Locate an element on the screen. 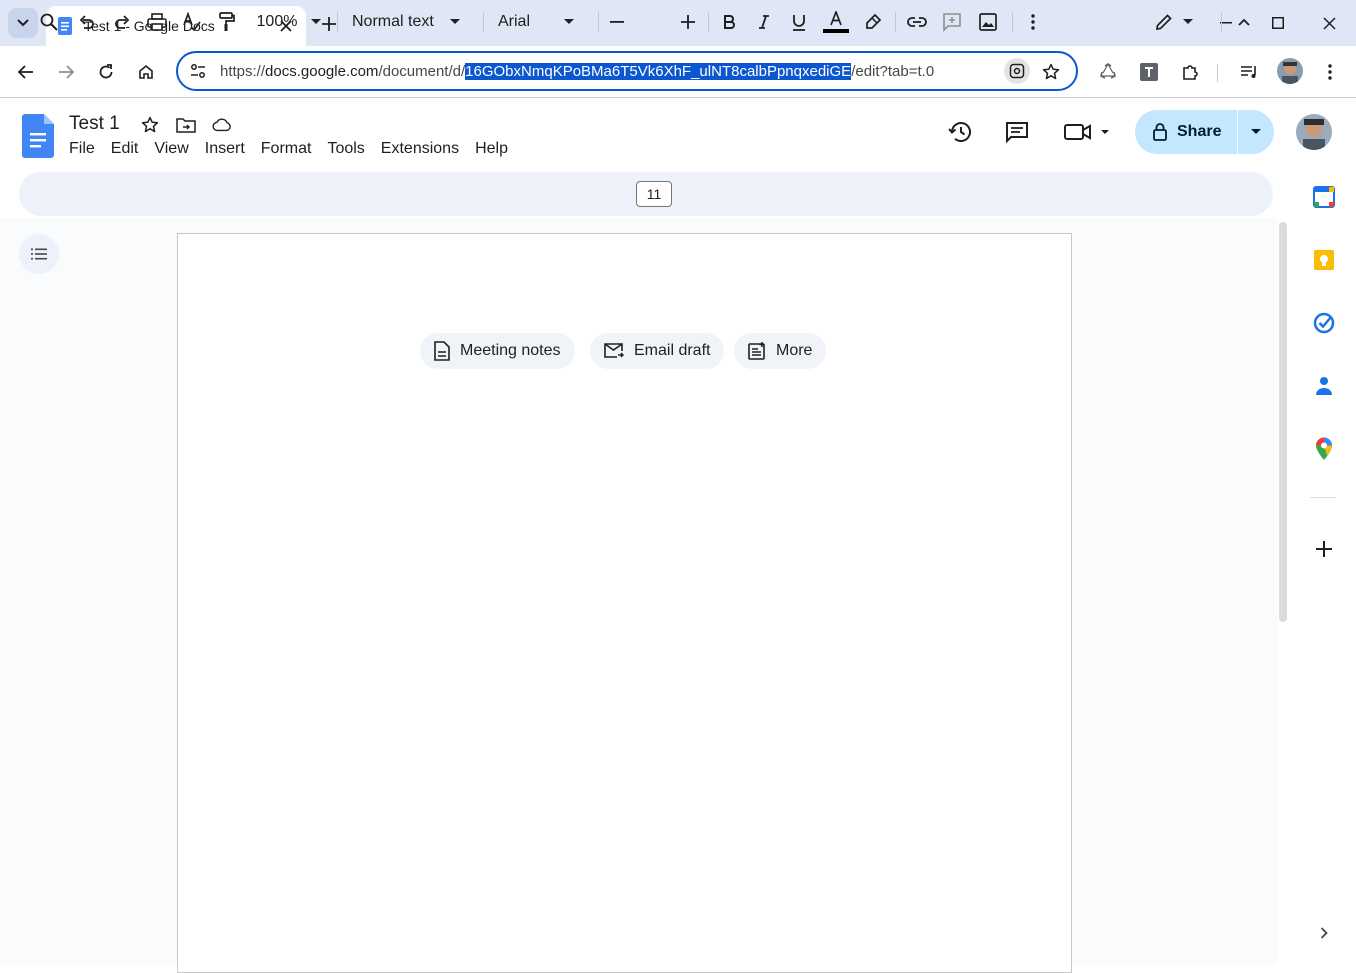 This screenshot has height=973, width=1356. paragraph-style-select: Normal text is located at coordinates (409, 22).